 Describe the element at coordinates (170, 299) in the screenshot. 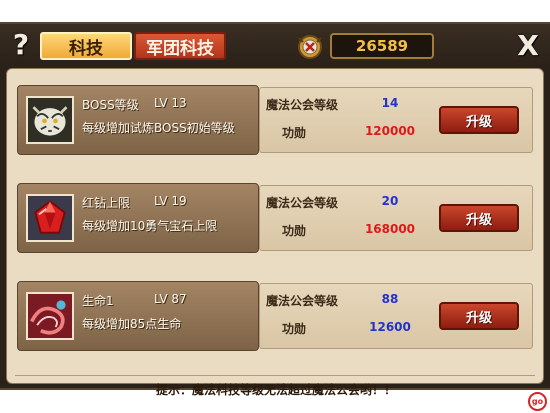

I see `tech-level: LV 87` at that location.